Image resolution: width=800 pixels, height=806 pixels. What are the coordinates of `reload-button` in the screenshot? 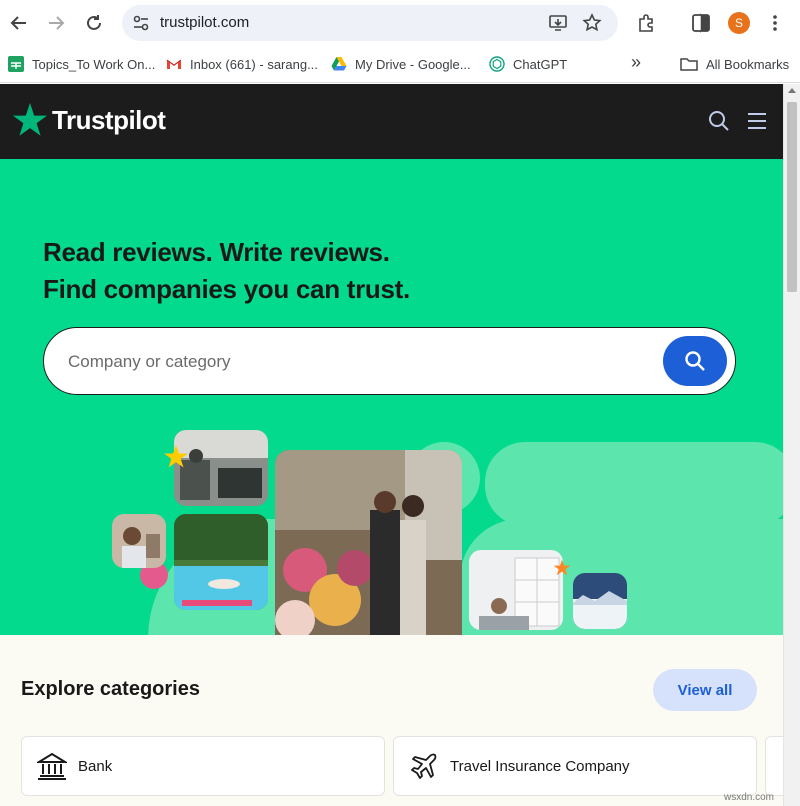 It's located at (94, 23).